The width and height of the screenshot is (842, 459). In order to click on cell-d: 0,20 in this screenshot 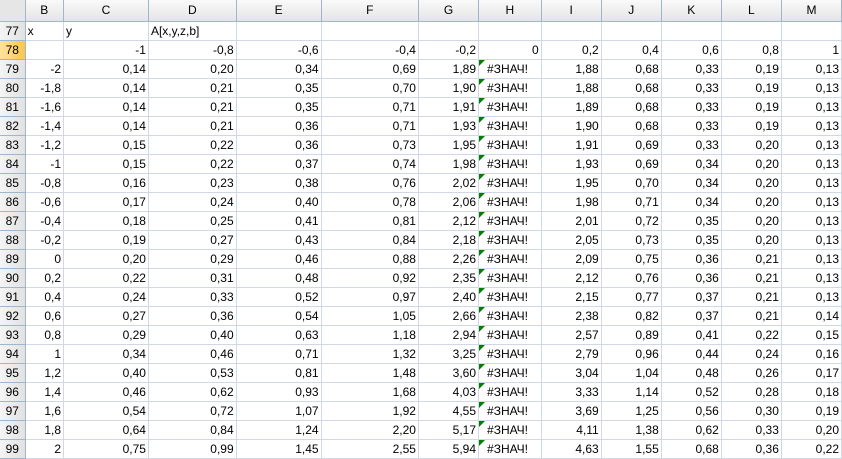, I will do `click(192, 69)`.